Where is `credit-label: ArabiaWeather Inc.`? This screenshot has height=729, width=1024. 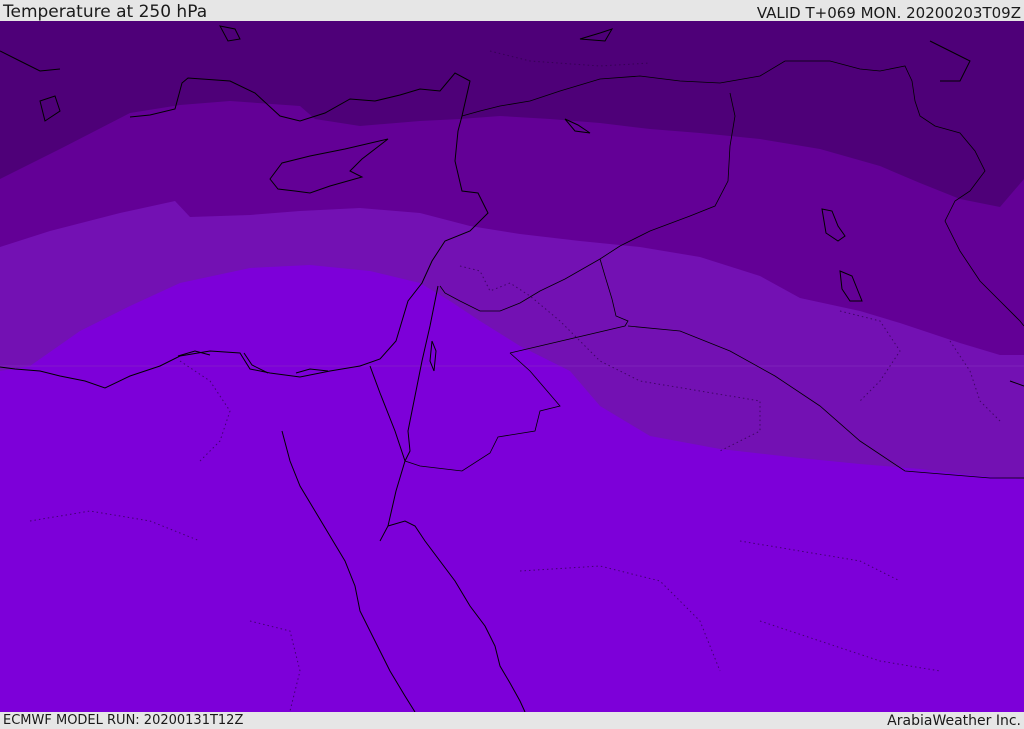 credit-label: ArabiaWeather Inc. is located at coordinates (954, 721).